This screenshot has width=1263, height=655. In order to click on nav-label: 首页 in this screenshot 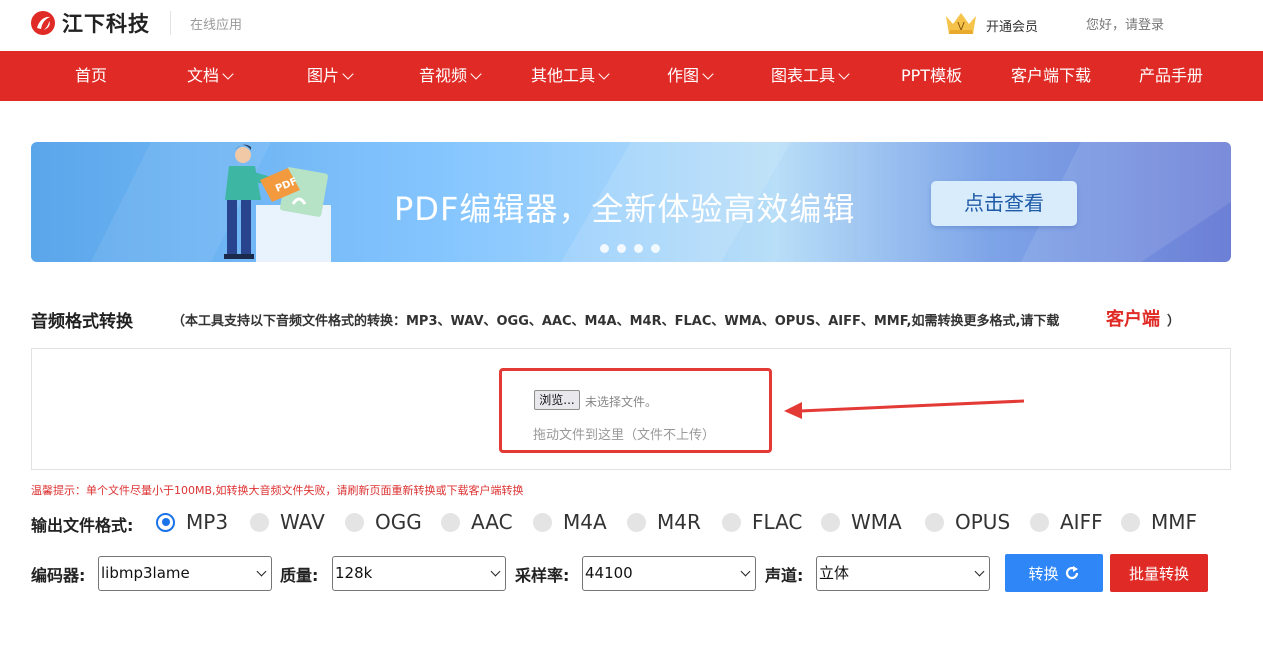, I will do `click(91, 75)`.